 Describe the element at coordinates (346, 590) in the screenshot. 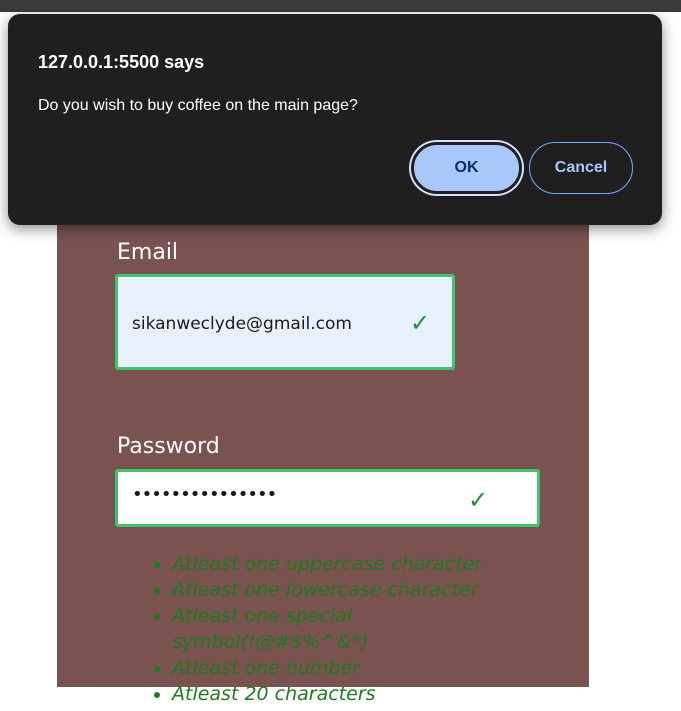

I see `requirement-lowercase: Atleast one lowercase character` at that location.